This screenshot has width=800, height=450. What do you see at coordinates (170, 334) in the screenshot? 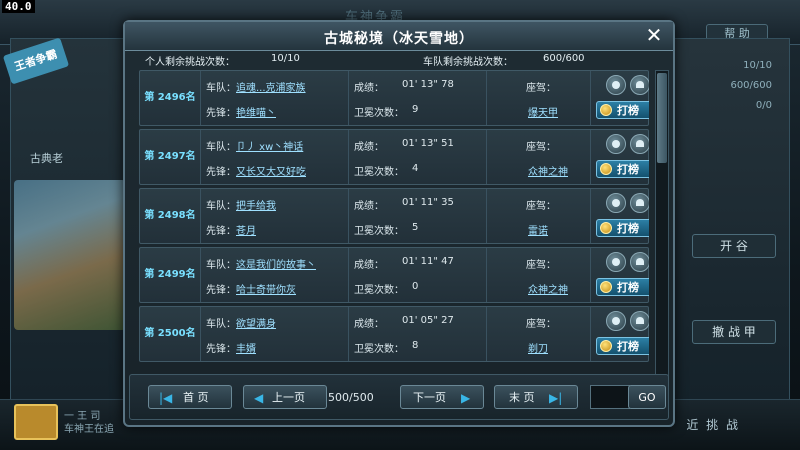
I see `rank-label: 第 2500名` at bounding box center [170, 334].